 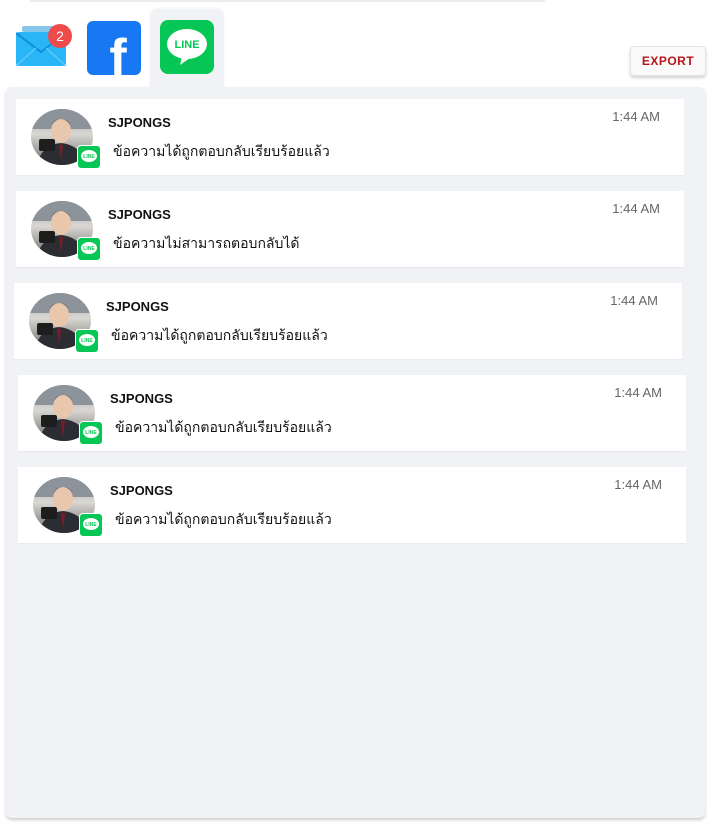 I want to click on facebook-icon: f, so click(x=114, y=54).